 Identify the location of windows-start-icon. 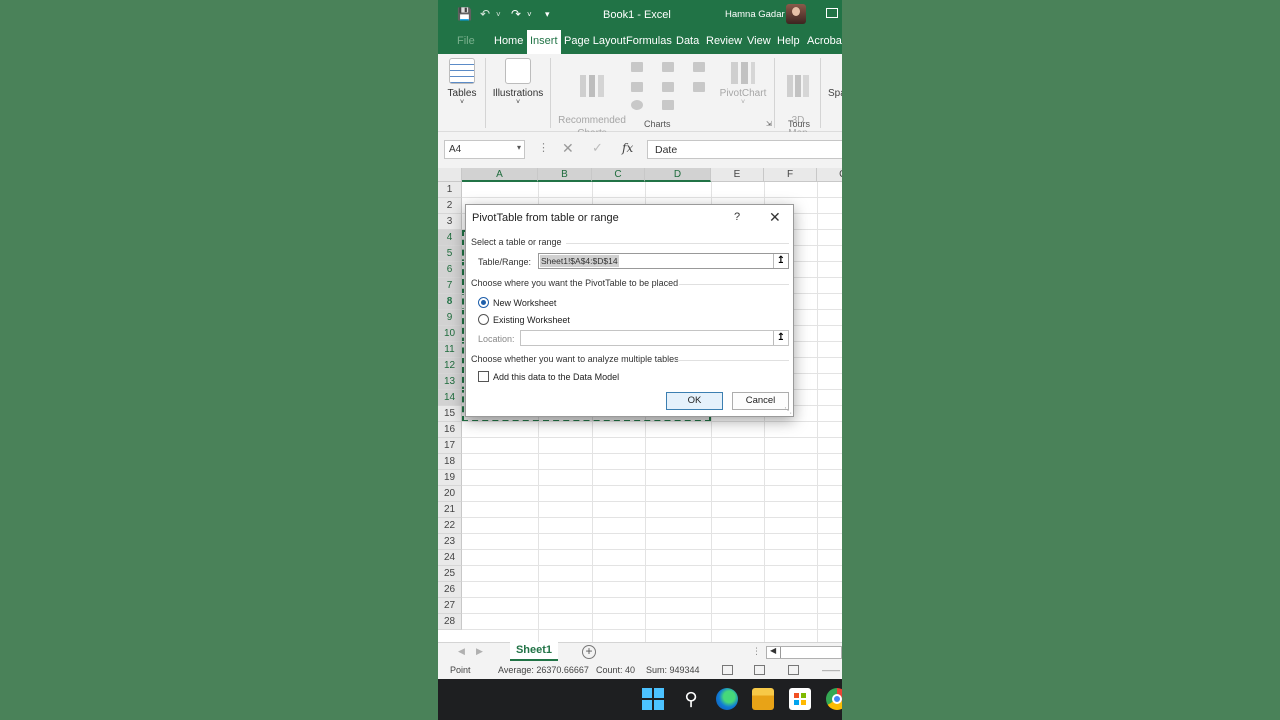
(653, 699).